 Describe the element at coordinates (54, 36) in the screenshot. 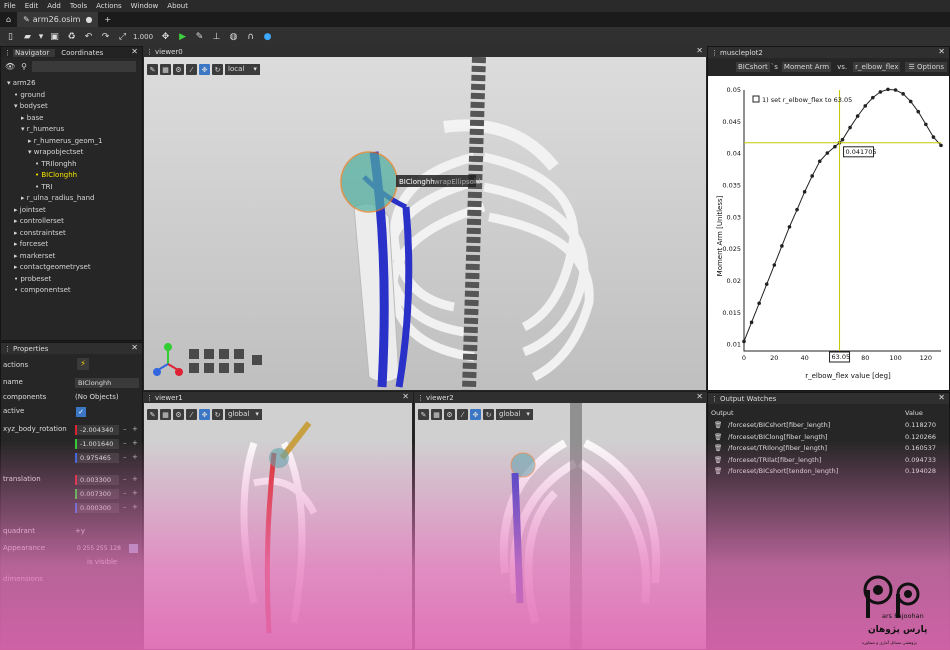

I see `save-icon: ▣` at that location.